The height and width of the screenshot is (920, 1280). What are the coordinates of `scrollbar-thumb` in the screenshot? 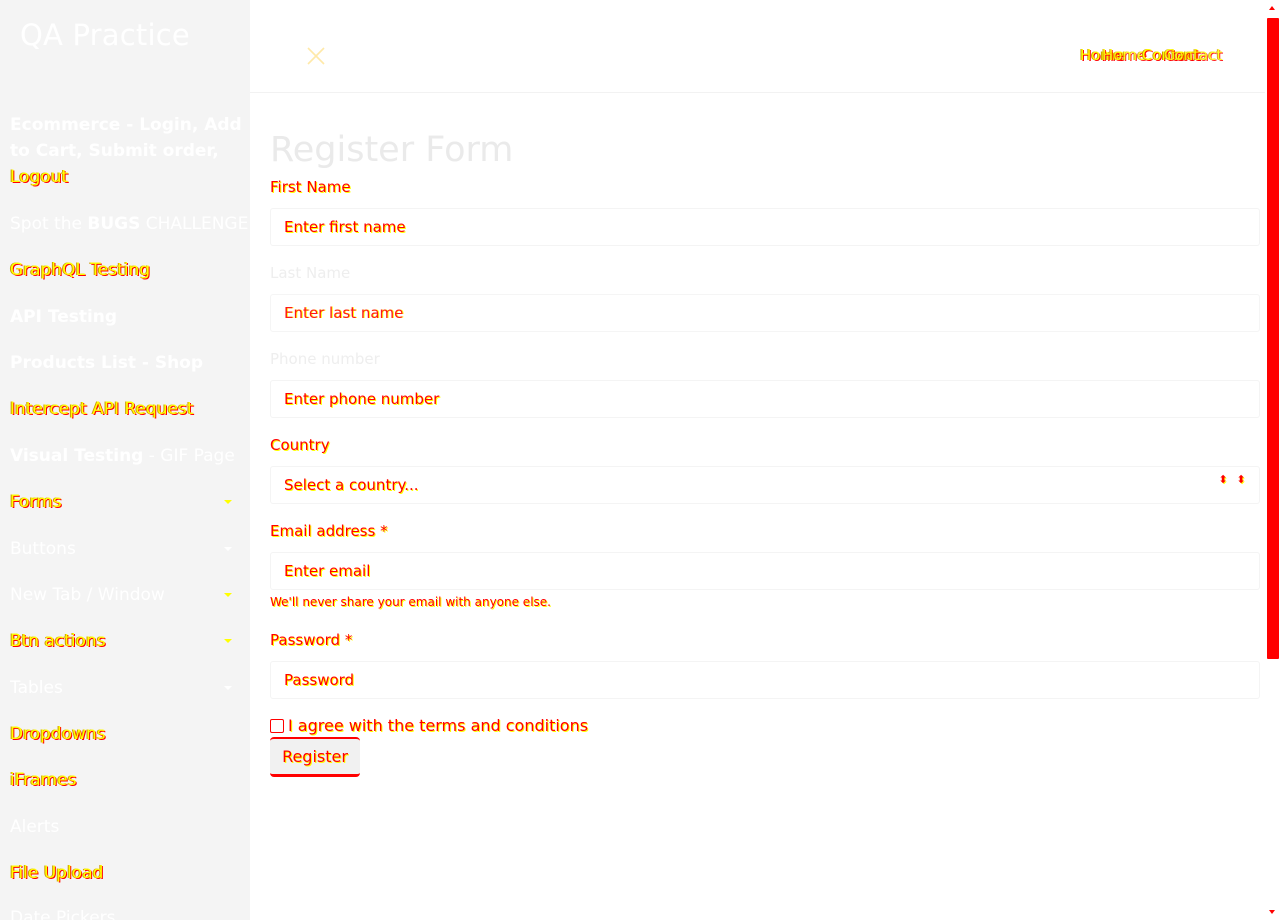 It's located at (1273, 338).